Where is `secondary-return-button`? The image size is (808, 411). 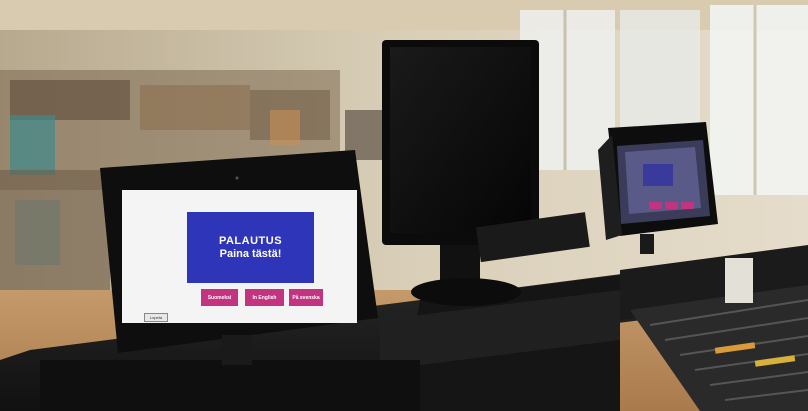
secondary-return-button is located at coordinates (658, 175).